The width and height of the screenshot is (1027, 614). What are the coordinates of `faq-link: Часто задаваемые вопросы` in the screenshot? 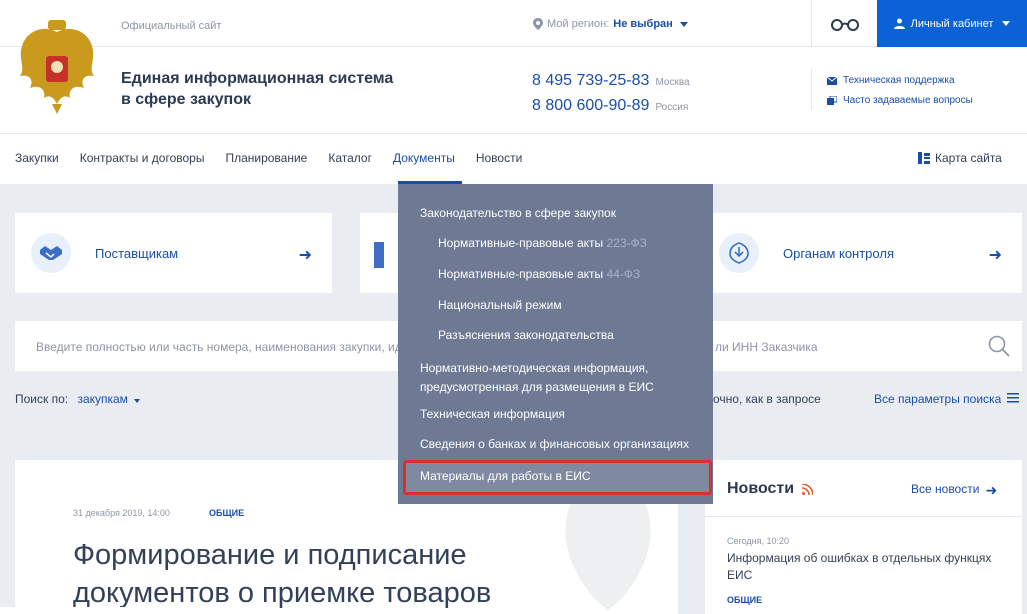 It's located at (900, 100).